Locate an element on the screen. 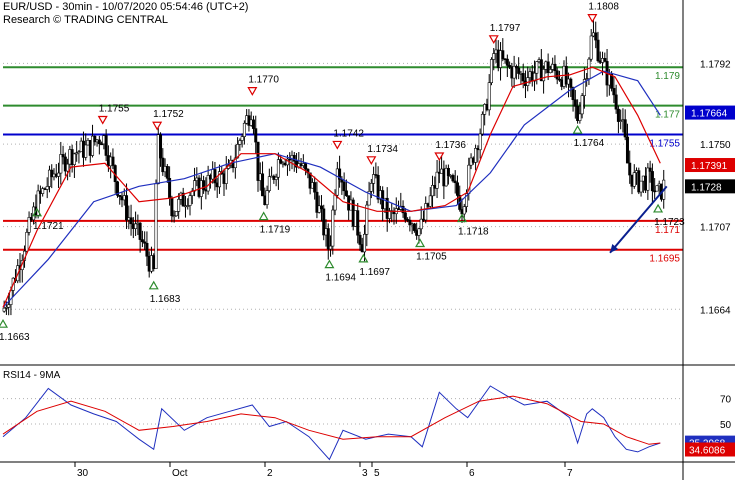  time-tick-label: 5 is located at coordinates (377, 473).